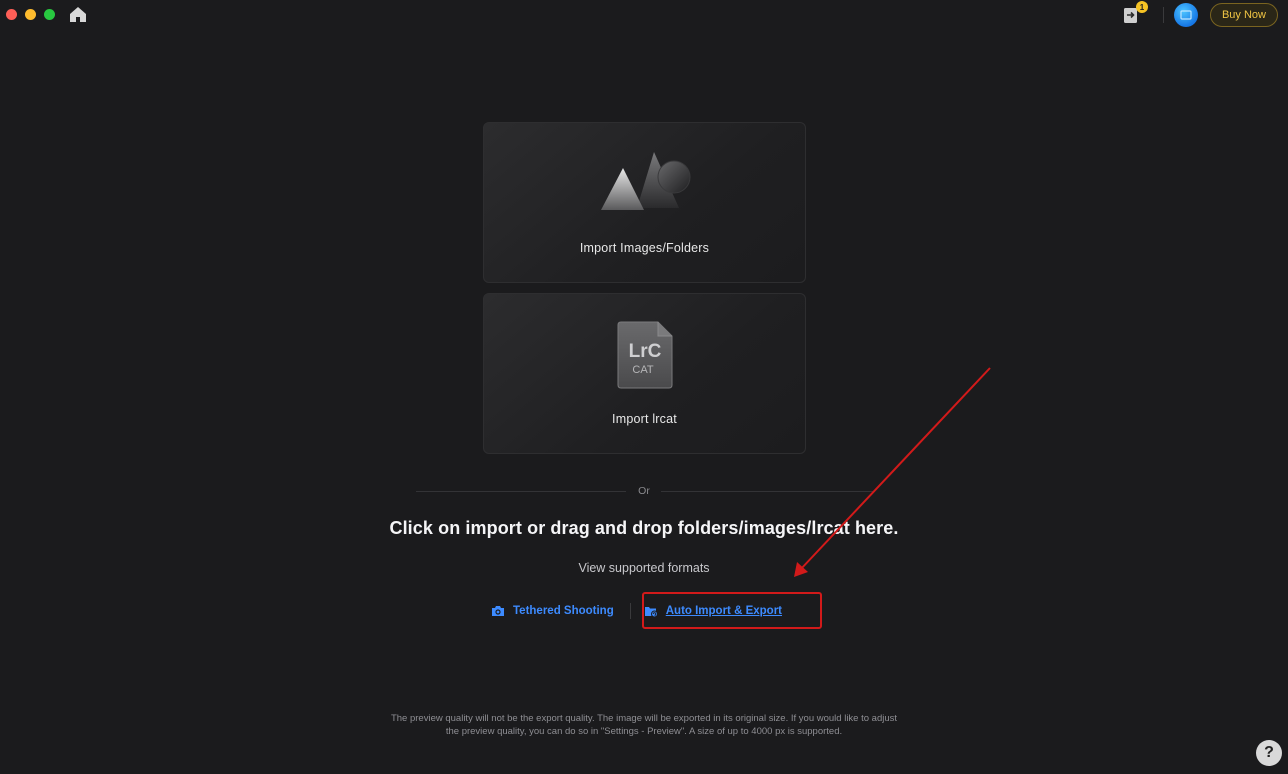 The image size is (1288, 774). I want to click on window-controls, so click(30, 14).